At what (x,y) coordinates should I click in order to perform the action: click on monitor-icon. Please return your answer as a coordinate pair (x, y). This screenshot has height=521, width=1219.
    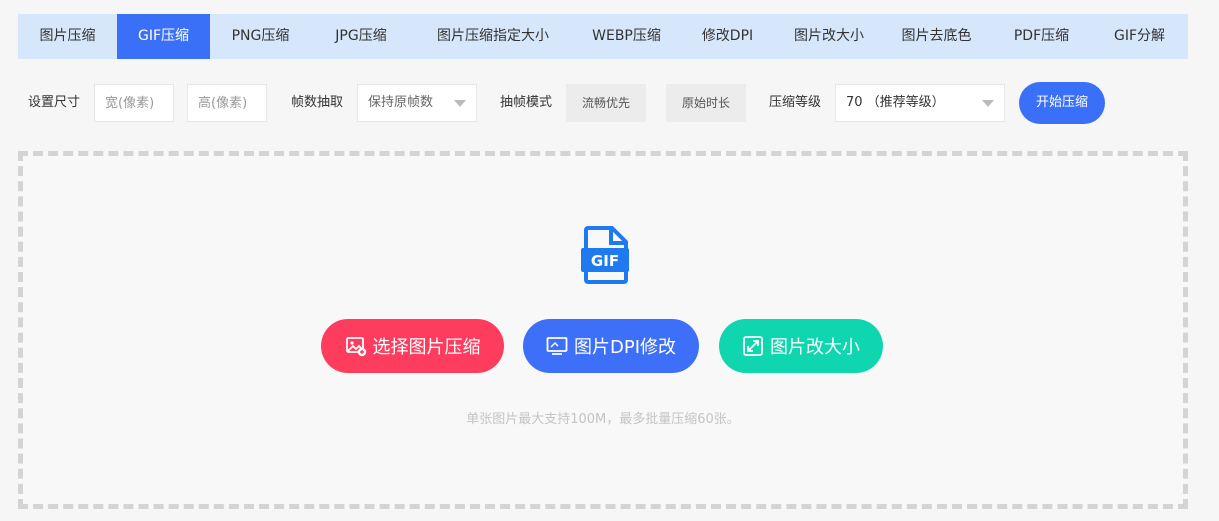
    Looking at the image, I should click on (557, 346).